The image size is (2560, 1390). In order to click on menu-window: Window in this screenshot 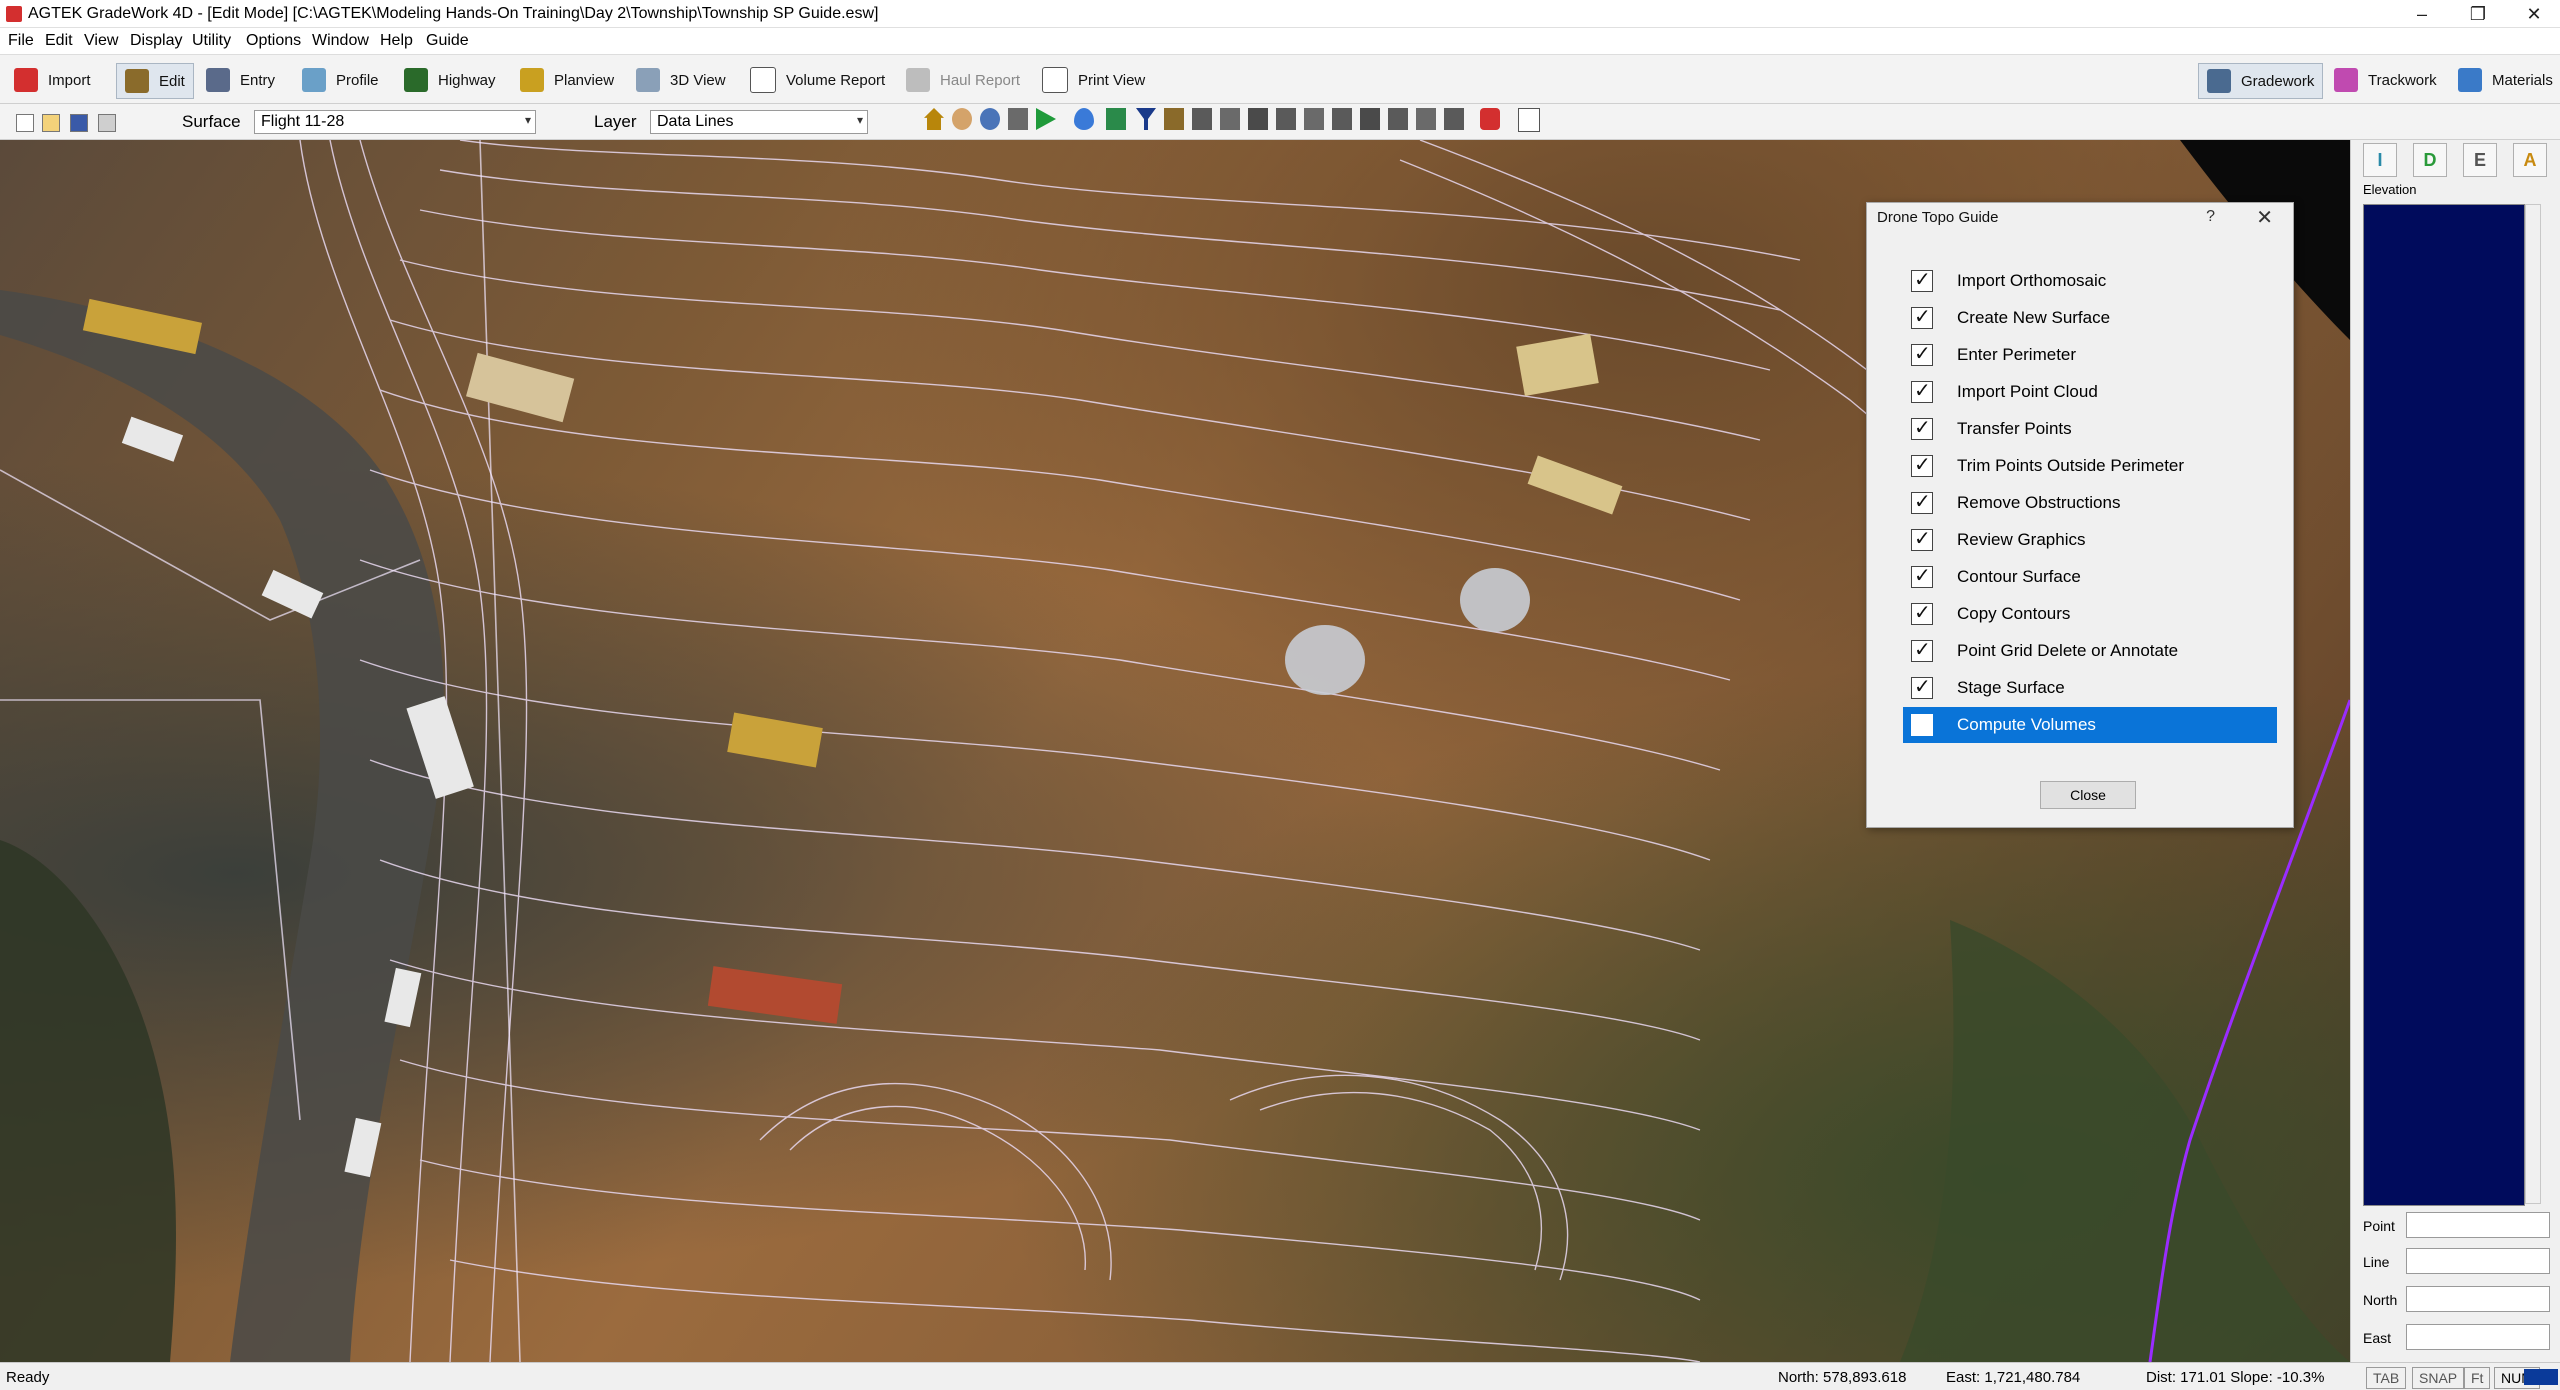, I will do `click(340, 41)`.